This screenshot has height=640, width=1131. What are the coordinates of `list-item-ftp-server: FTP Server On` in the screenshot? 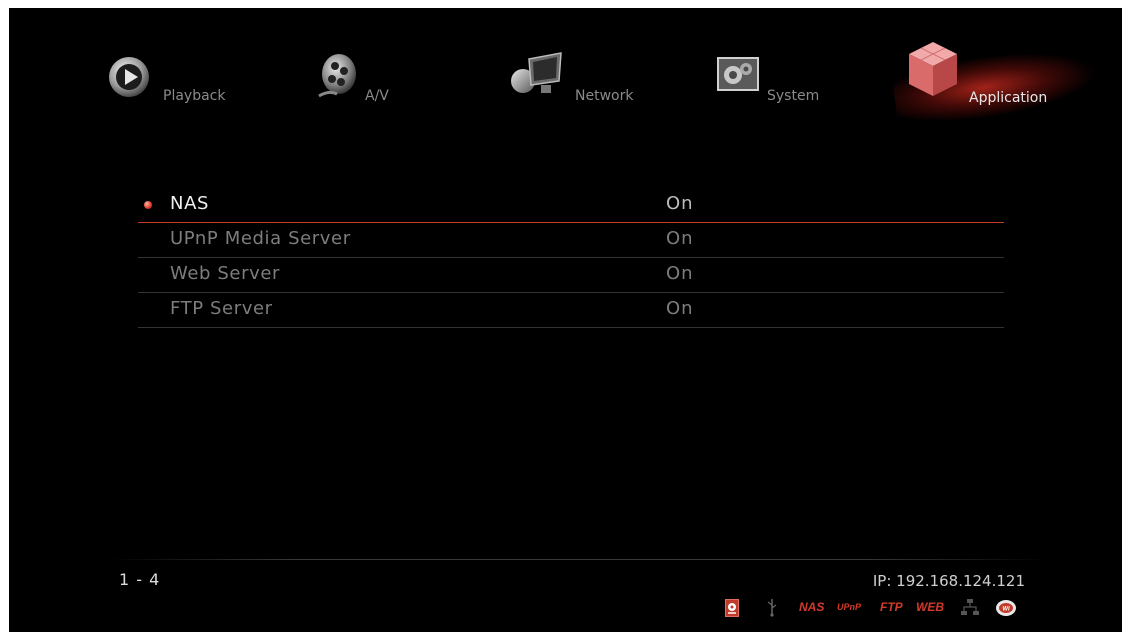 It's located at (571, 310).